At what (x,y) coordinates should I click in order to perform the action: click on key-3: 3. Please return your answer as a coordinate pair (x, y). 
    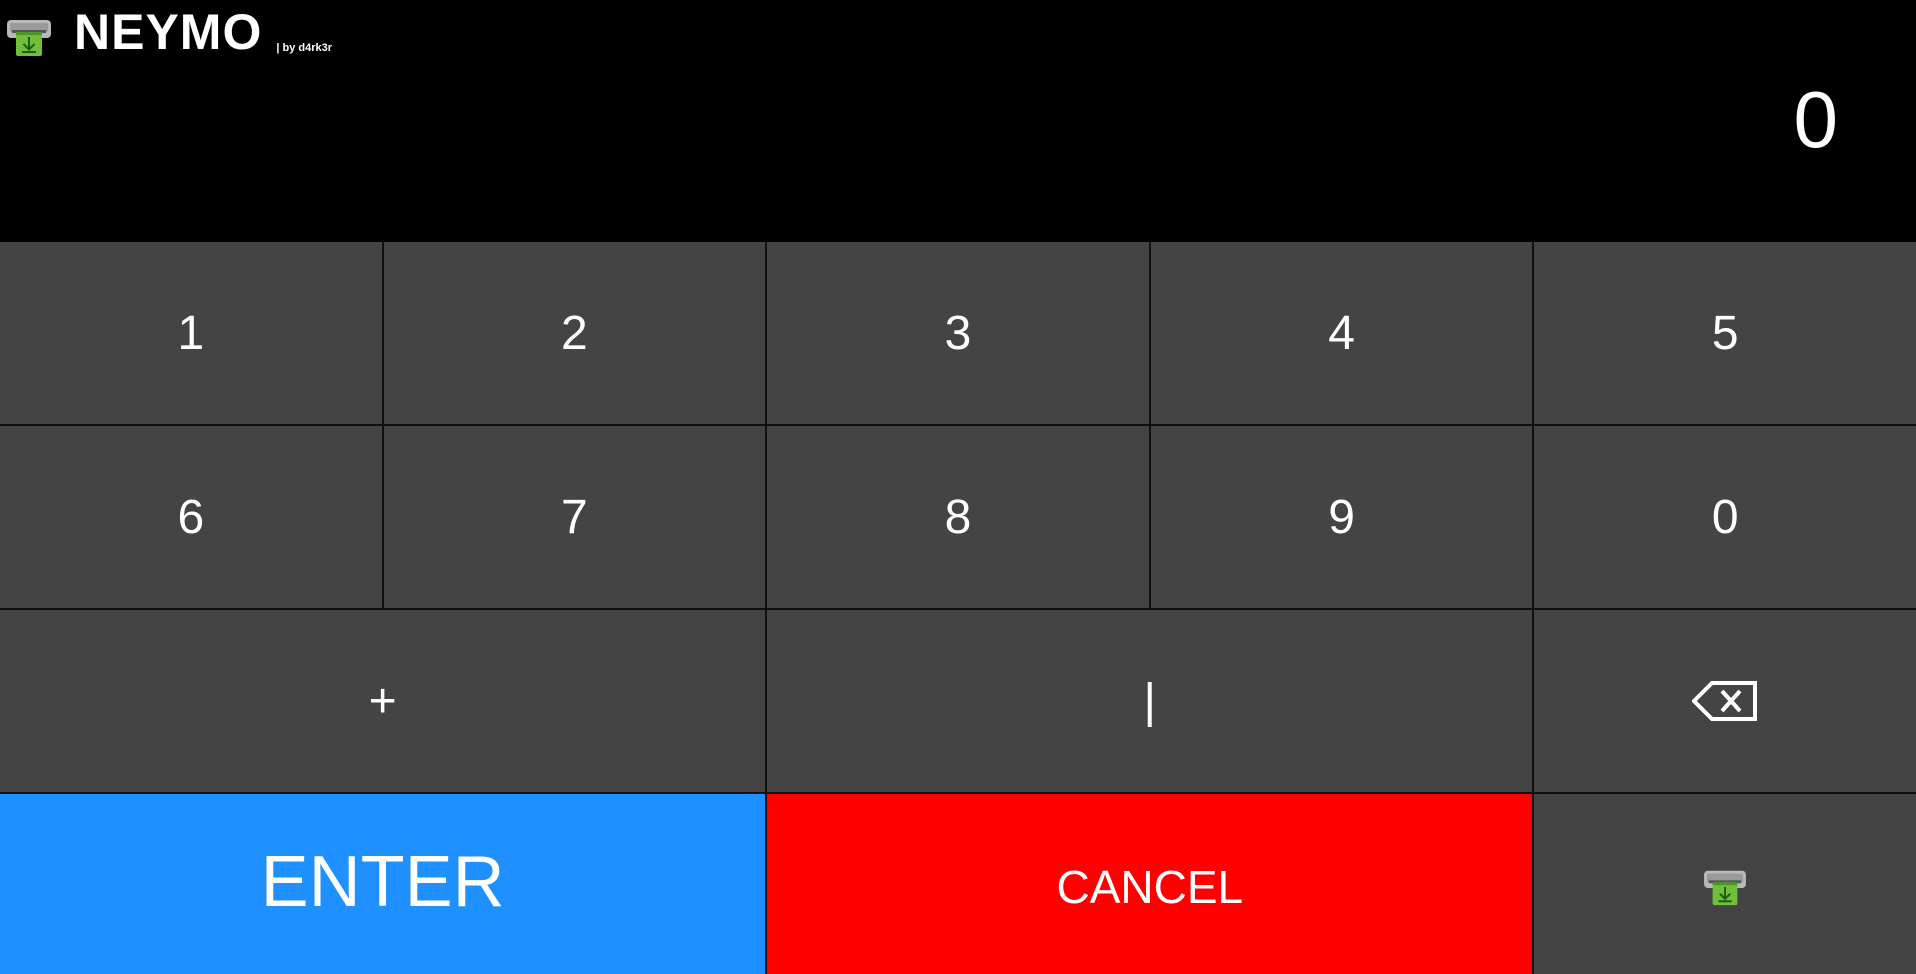
    Looking at the image, I should click on (958, 333).